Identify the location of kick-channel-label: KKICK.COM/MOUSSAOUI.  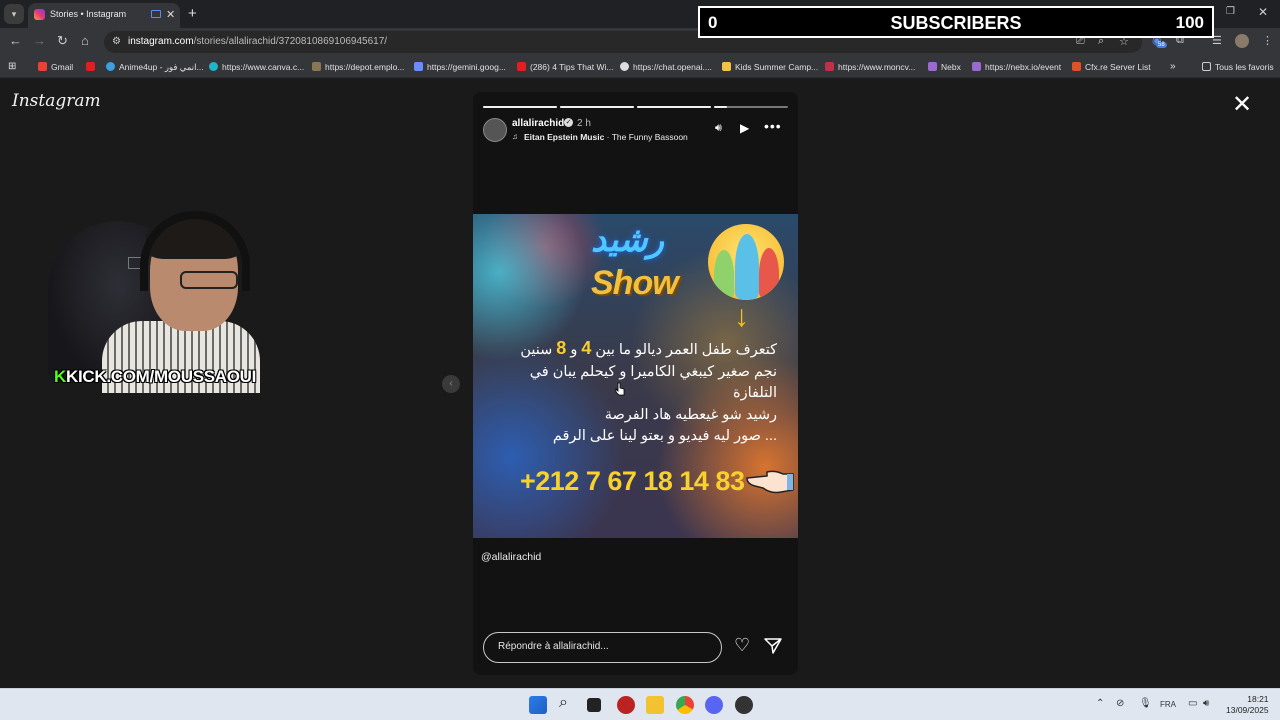
(155, 376).